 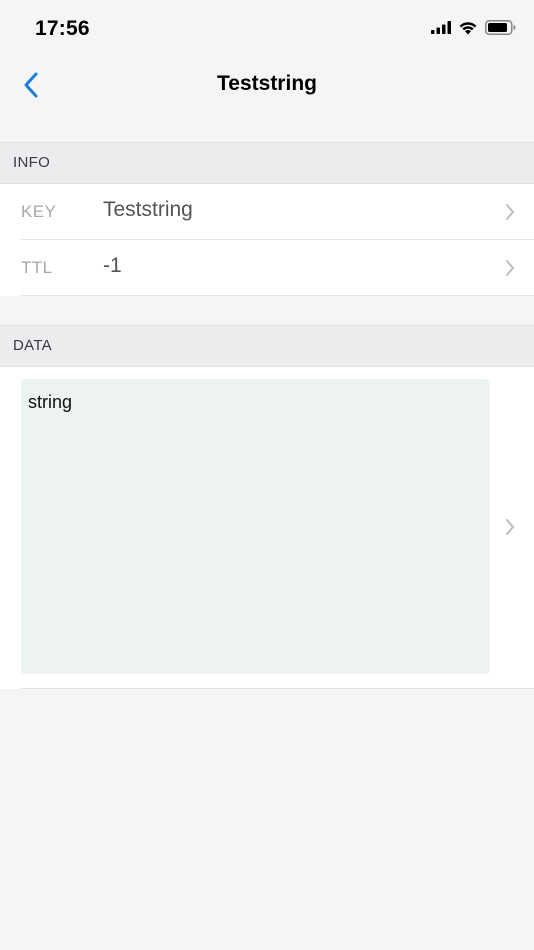 I want to click on data-value: string, so click(x=50, y=402).